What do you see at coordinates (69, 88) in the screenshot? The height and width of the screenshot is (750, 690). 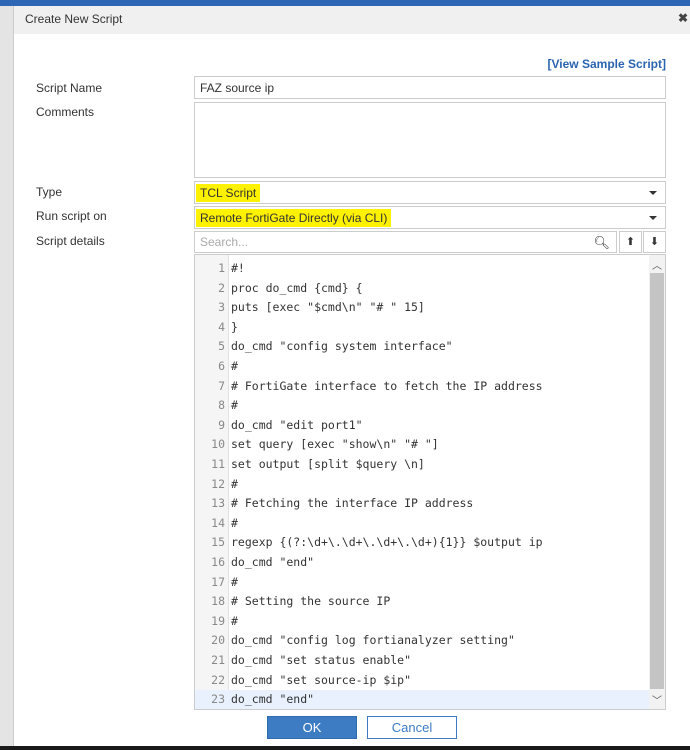 I see `script-name-label: Script Name` at bounding box center [69, 88].